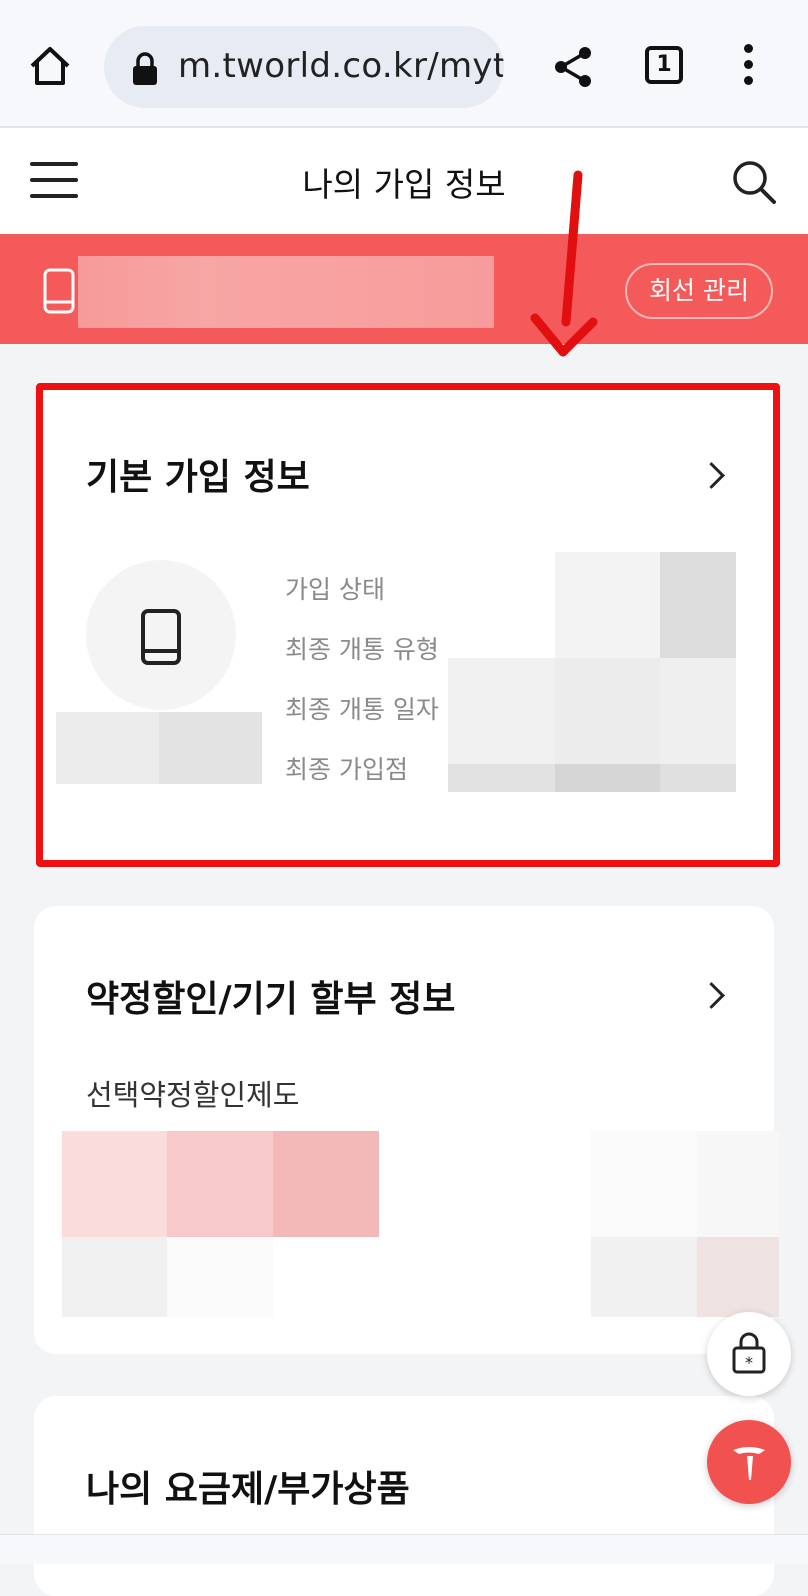  I want to click on tworld-floating-button, so click(749, 1462).